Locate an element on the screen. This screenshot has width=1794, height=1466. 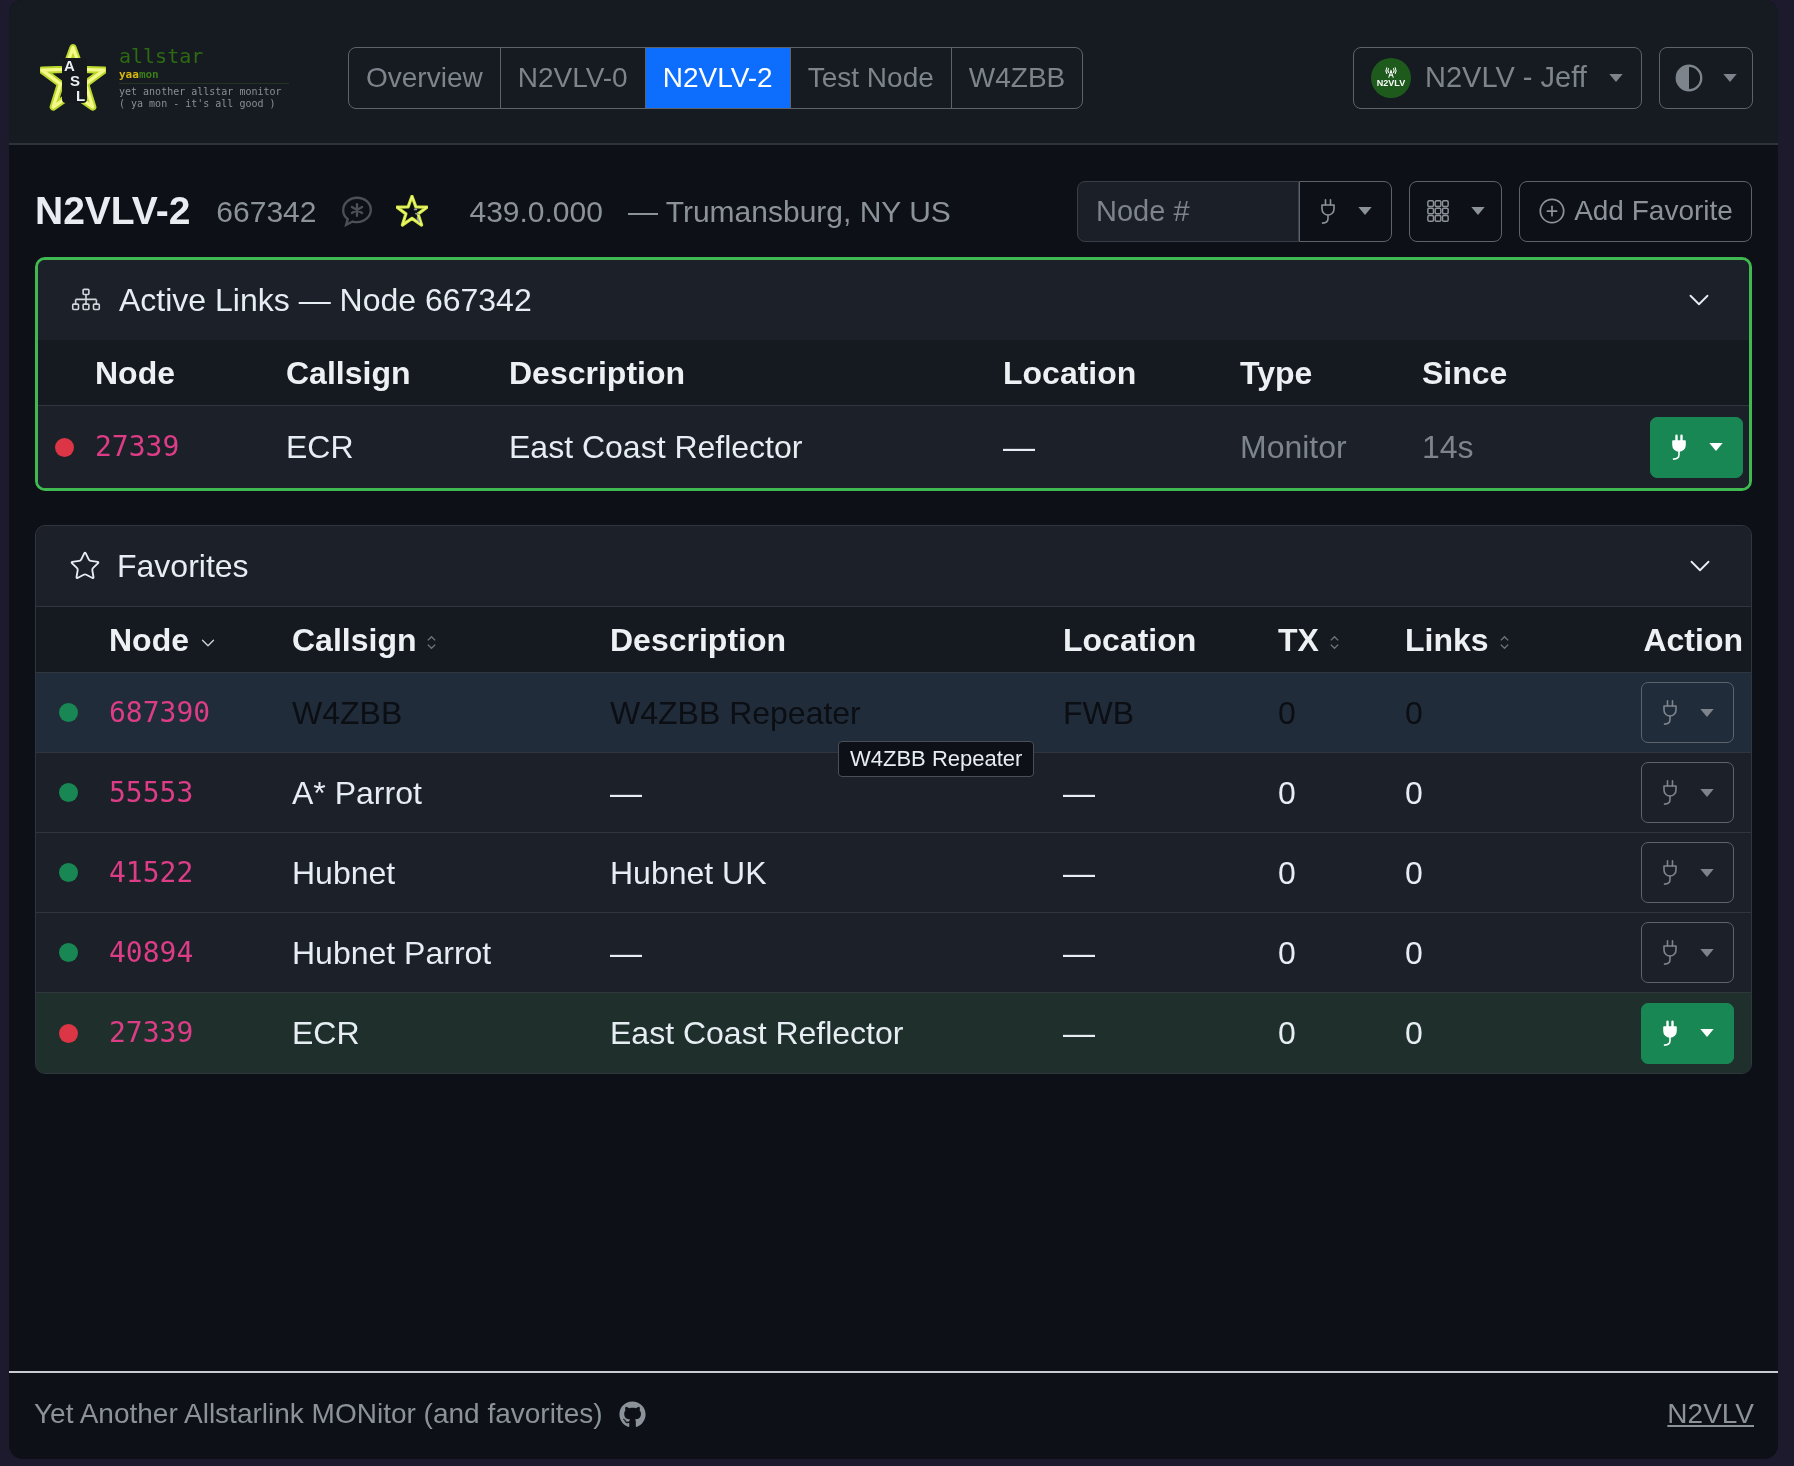
keypad-dropdown-button is located at coordinates (1455, 211).